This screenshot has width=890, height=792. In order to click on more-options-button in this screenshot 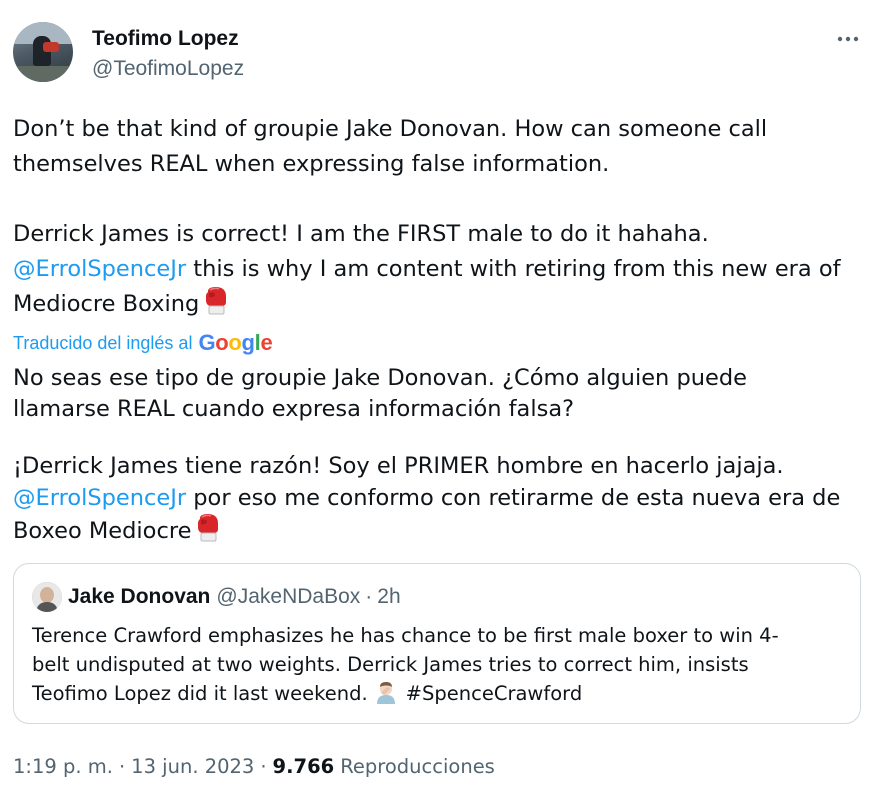, I will do `click(848, 39)`.